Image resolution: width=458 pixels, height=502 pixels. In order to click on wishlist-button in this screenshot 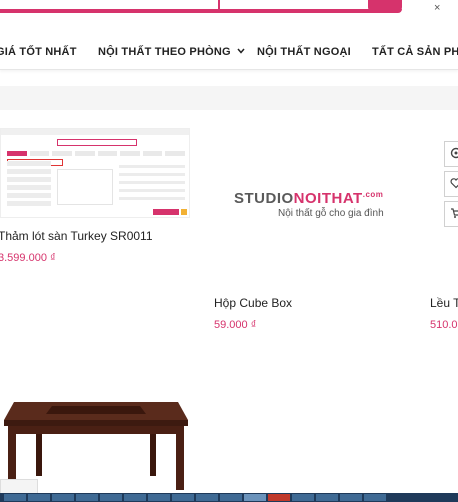, I will do `click(451, 184)`.